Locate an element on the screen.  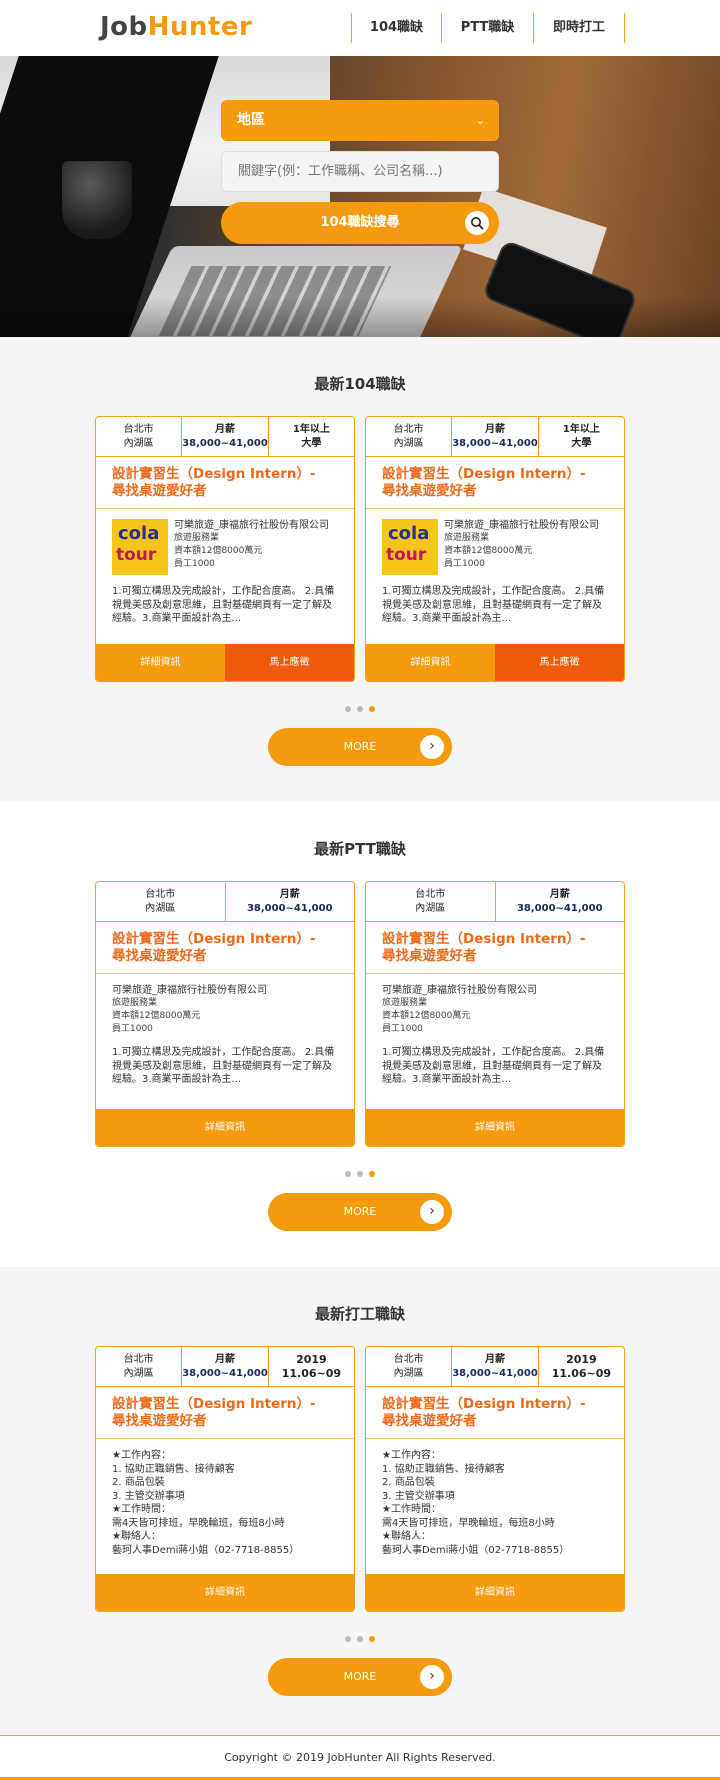
main-nav: 104職缺 PTT職缺 即時打工 is located at coordinates (488, 28).